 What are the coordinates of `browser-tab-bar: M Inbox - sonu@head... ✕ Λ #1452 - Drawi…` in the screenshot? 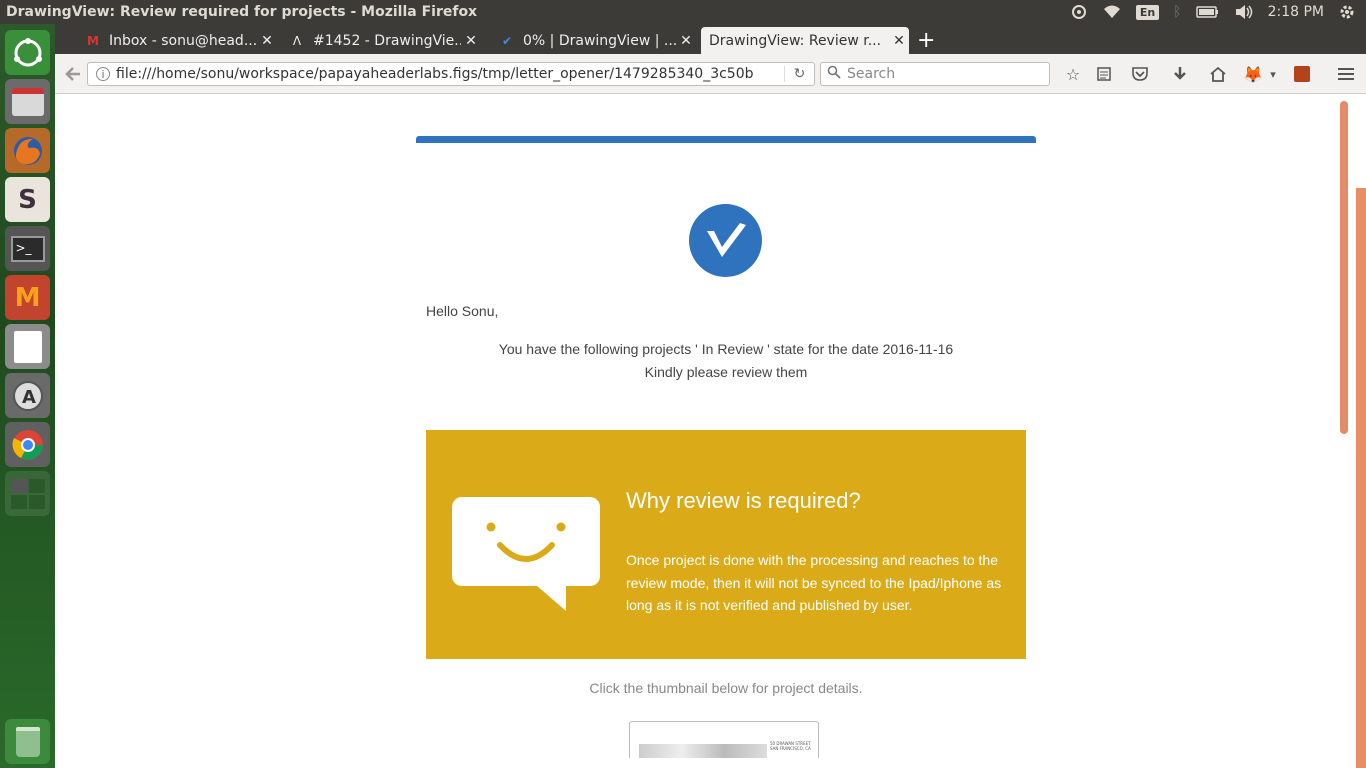 It's located at (710, 39).